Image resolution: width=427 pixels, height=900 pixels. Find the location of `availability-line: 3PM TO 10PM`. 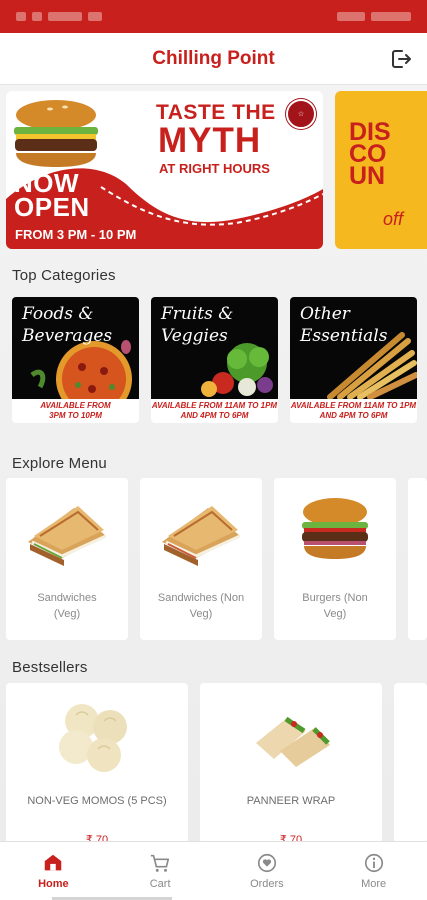

availability-line: 3PM TO 10PM is located at coordinates (75, 415).